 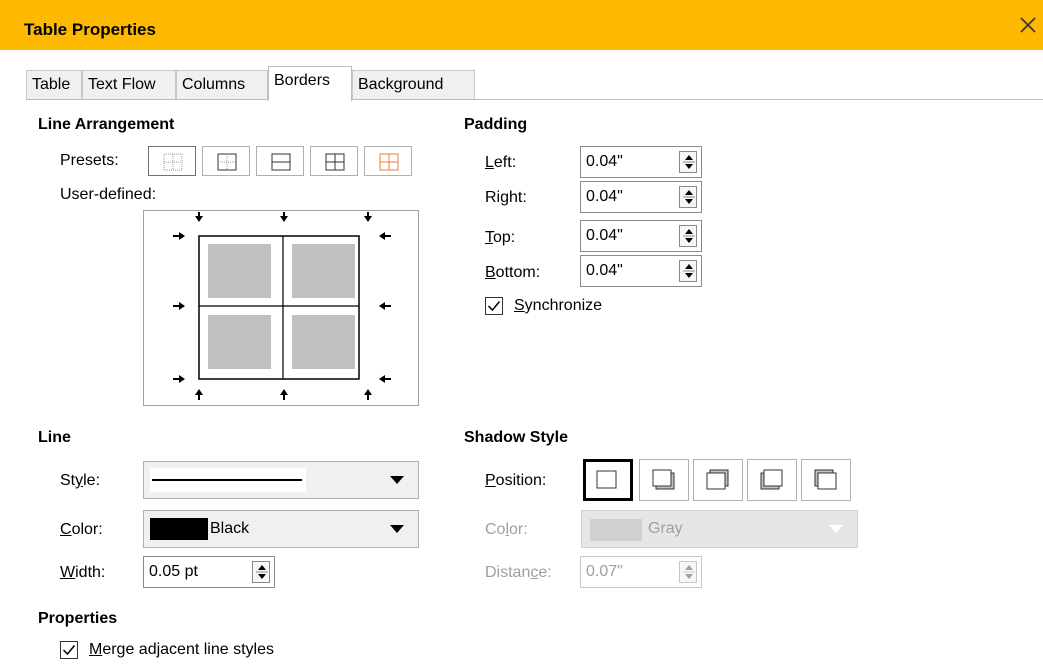 I want to click on user-defined-label: User-defined:, so click(x=108, y=194).